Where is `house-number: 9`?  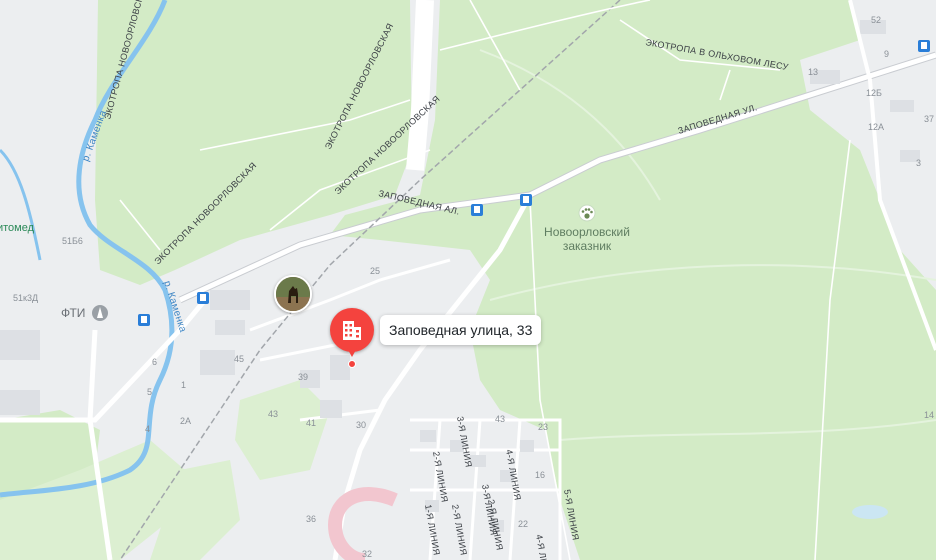
house-number: 9 is located at coordinates (886, 54).